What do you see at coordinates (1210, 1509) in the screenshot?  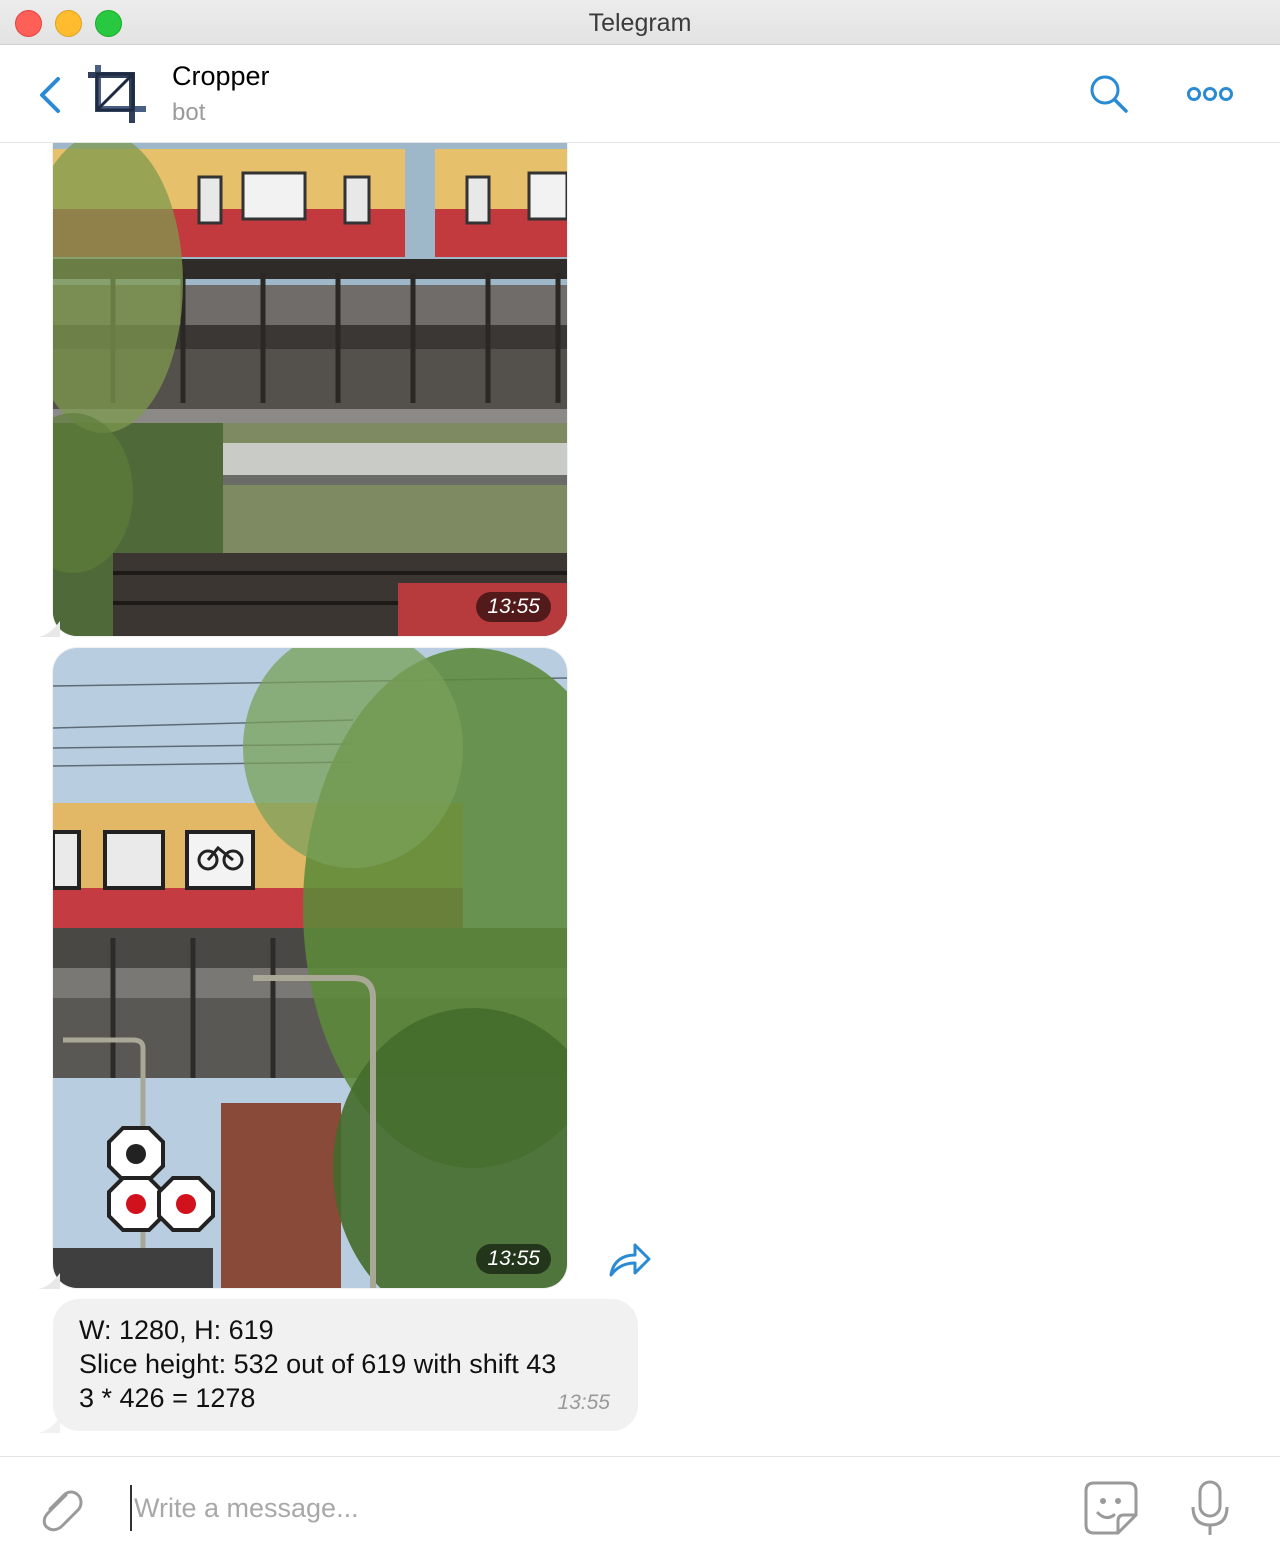 I see `microphone-icon` at bounding box center [1210, 1509].